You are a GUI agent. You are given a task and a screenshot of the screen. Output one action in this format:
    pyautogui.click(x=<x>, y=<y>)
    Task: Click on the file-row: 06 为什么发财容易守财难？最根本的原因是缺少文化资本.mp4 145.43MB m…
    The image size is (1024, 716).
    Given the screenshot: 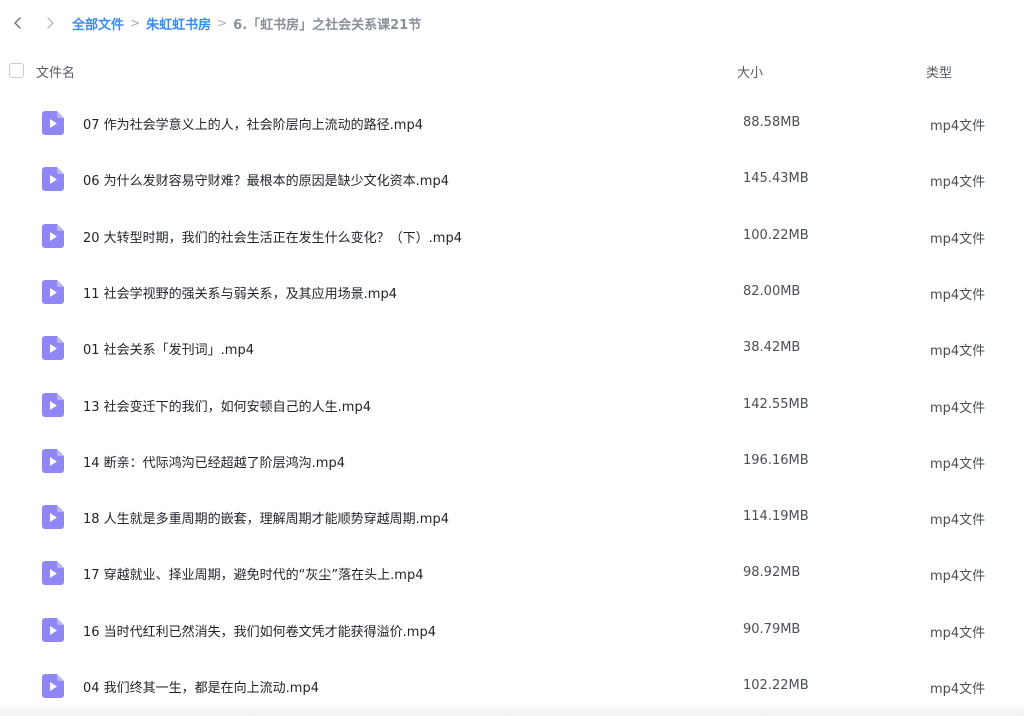 What is the action you would take?
    pyautogui.click(x=512, y=178)
    